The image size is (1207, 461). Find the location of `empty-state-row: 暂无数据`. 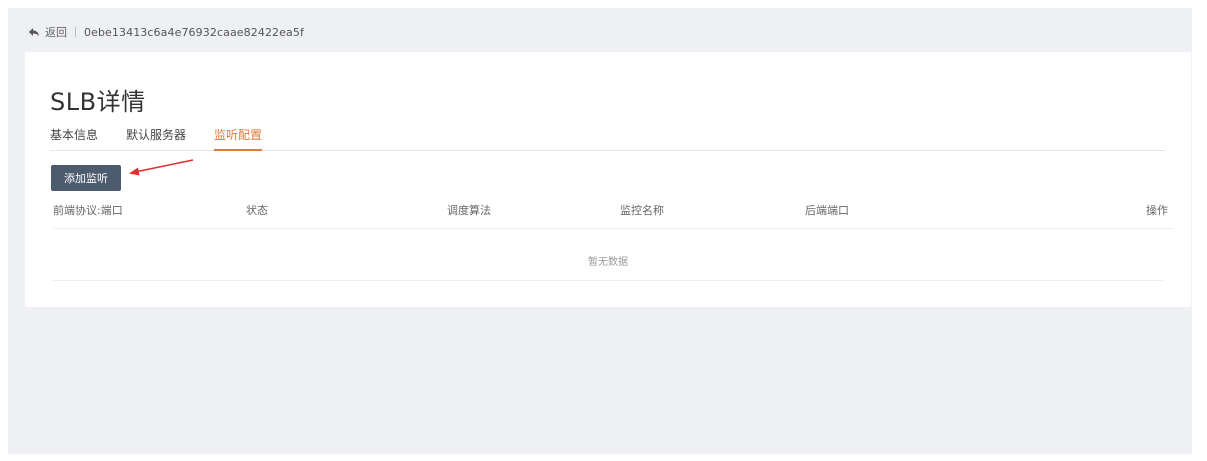

empty-state-row: 暂无数据 is located at coordinates (608, 255).